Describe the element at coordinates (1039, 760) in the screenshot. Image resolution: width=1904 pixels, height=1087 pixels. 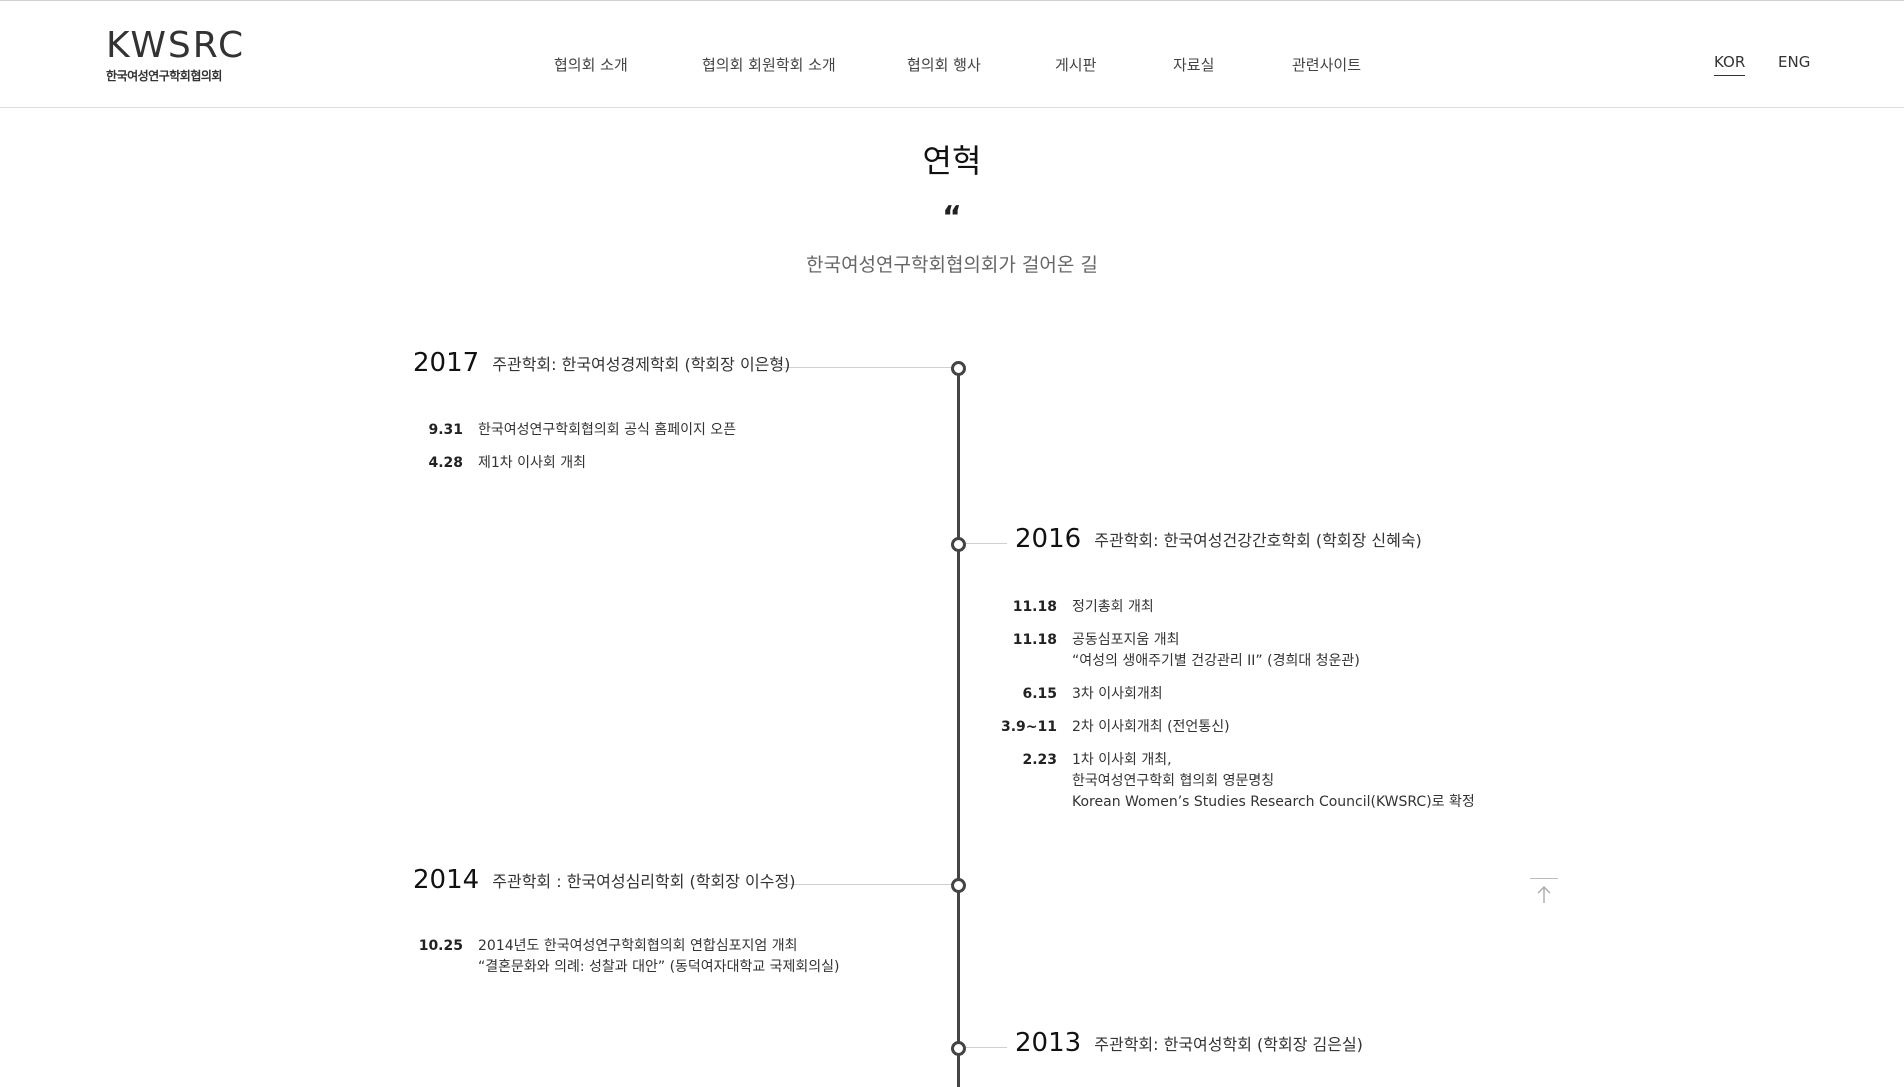
I see `event-date: 2.23` at that location.